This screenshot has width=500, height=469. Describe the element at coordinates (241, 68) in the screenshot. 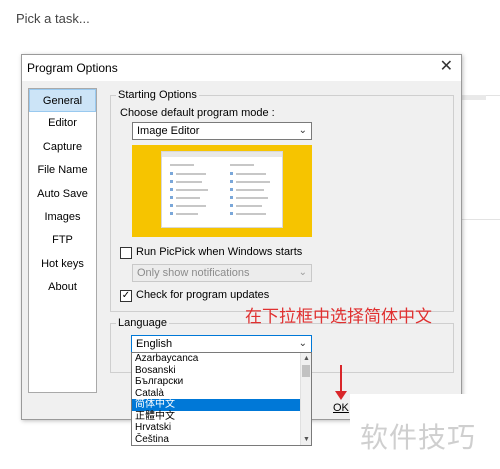

I see `dialog-titlebar: Program Options ✕` at that location.